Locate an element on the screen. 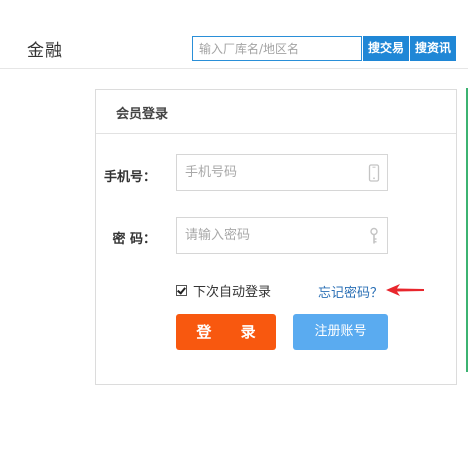 Image resolution: width=468 pixels, height=466 pixels. forgot-password-link: 忘记密码？ is located at coordinates (350, 291).